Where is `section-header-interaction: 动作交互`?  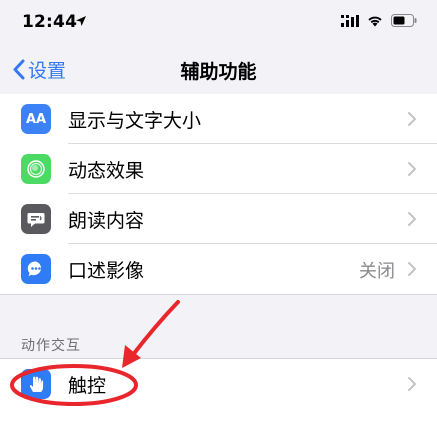 section-header-interaction: 动作交互 is located at coordinates (51, 346).